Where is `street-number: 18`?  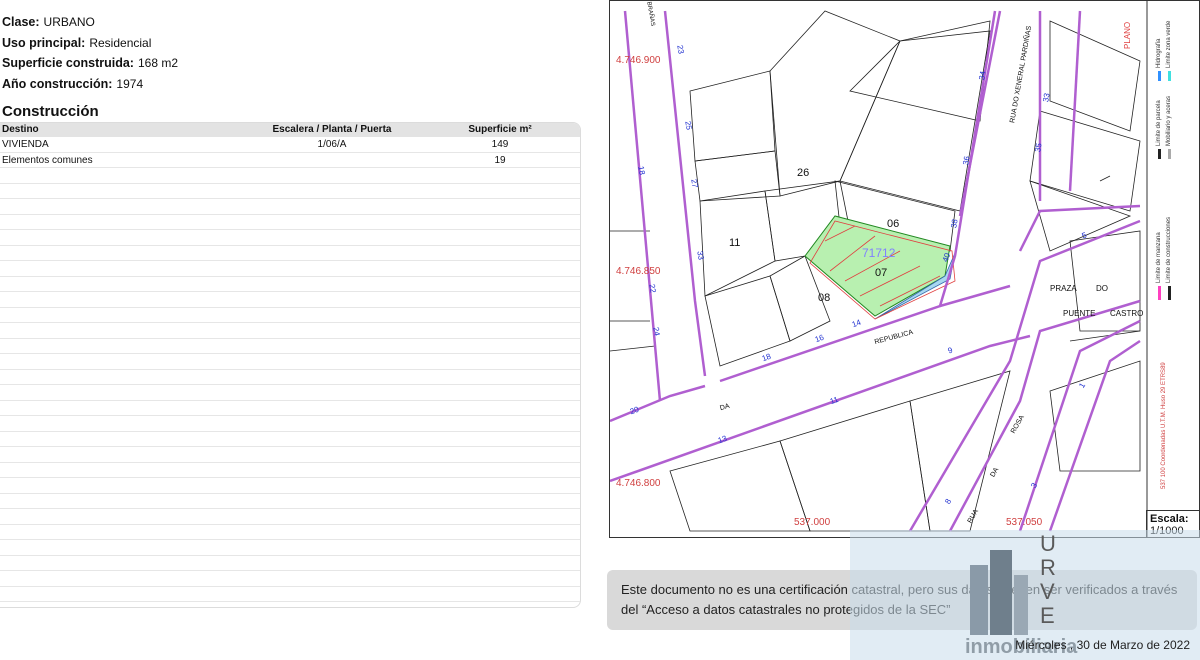 street-number: 18 is located at coordinates (641, 170).